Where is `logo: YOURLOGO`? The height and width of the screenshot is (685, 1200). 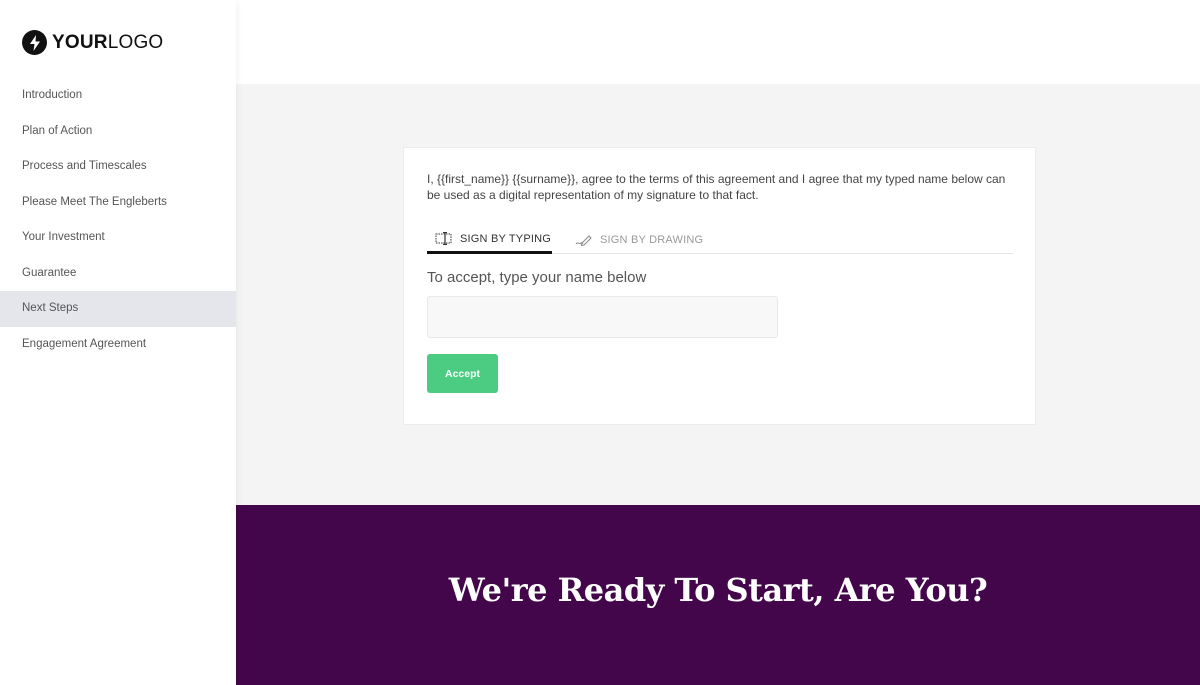
logo: YOURLOGO is located at coordinates (92, 42).